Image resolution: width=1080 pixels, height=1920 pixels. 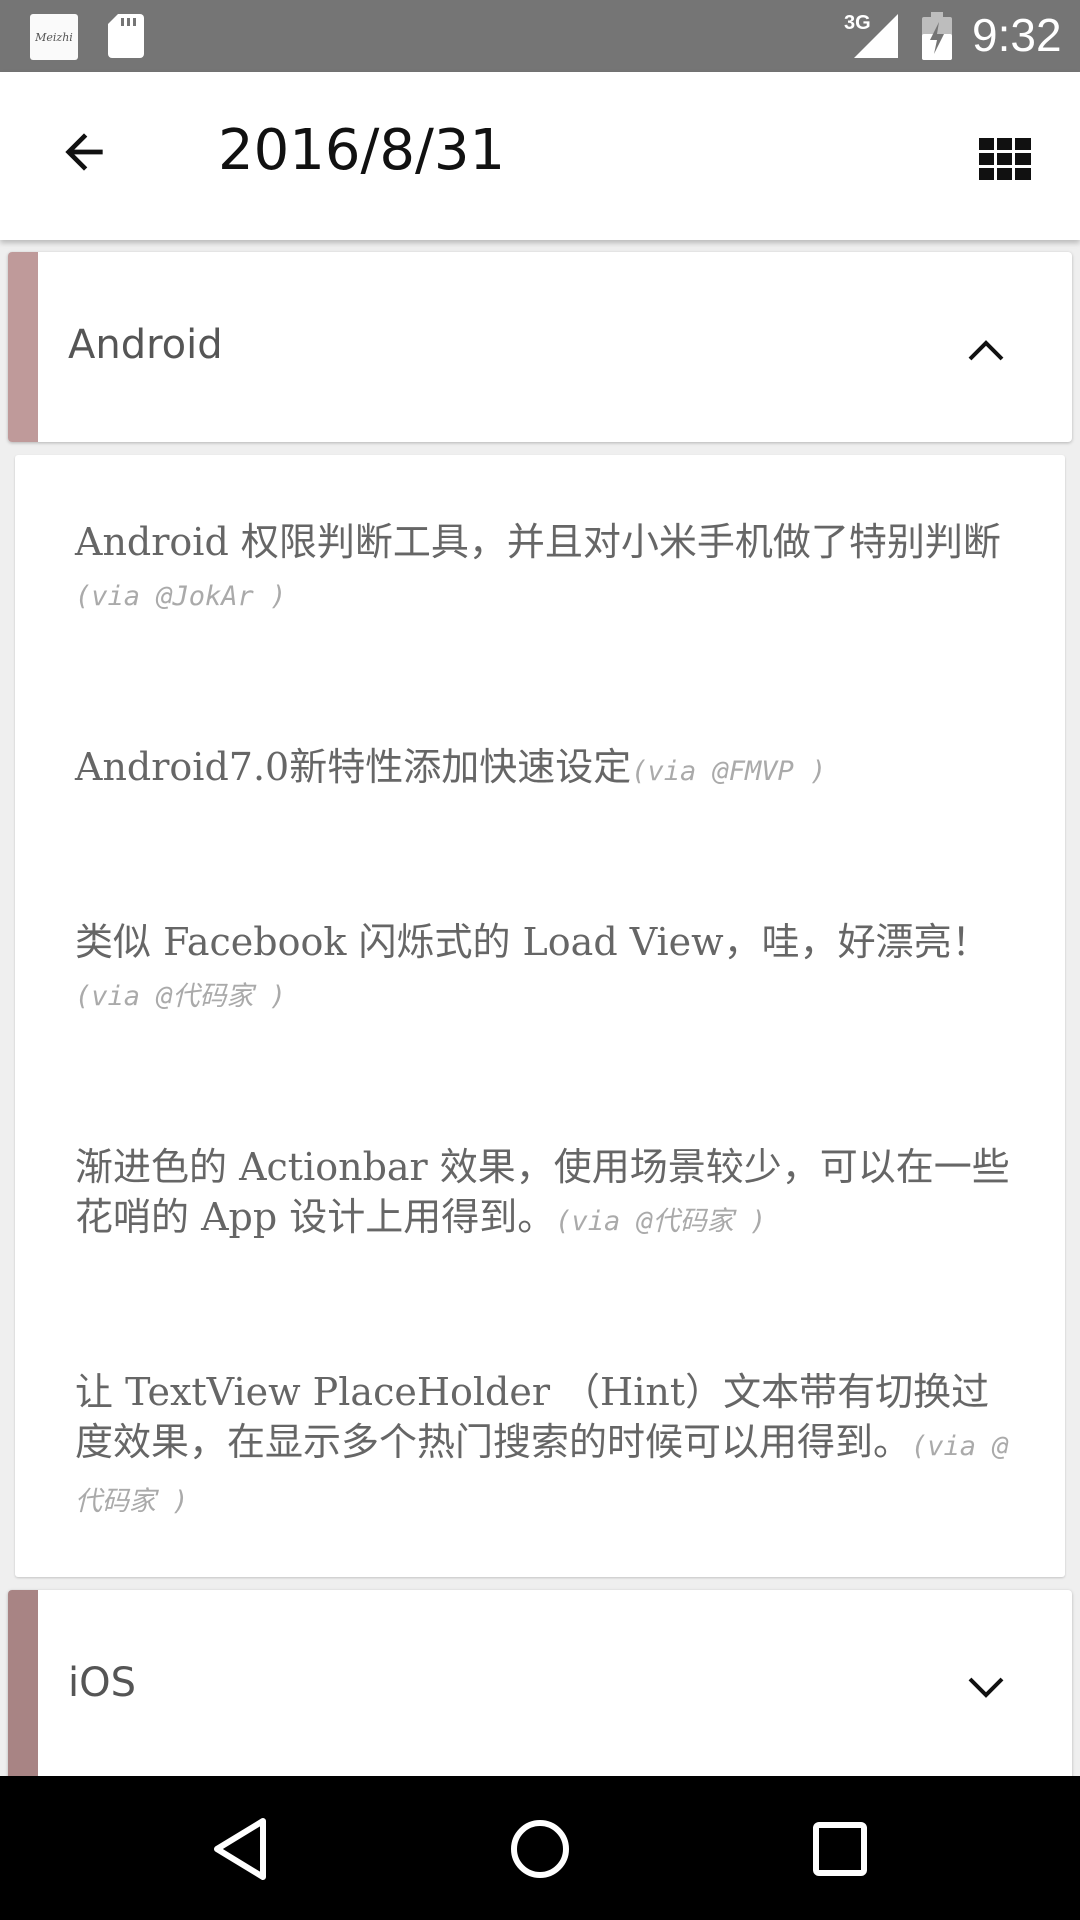 I want to click on nav-recents-button, so click(x=840, y=1849).